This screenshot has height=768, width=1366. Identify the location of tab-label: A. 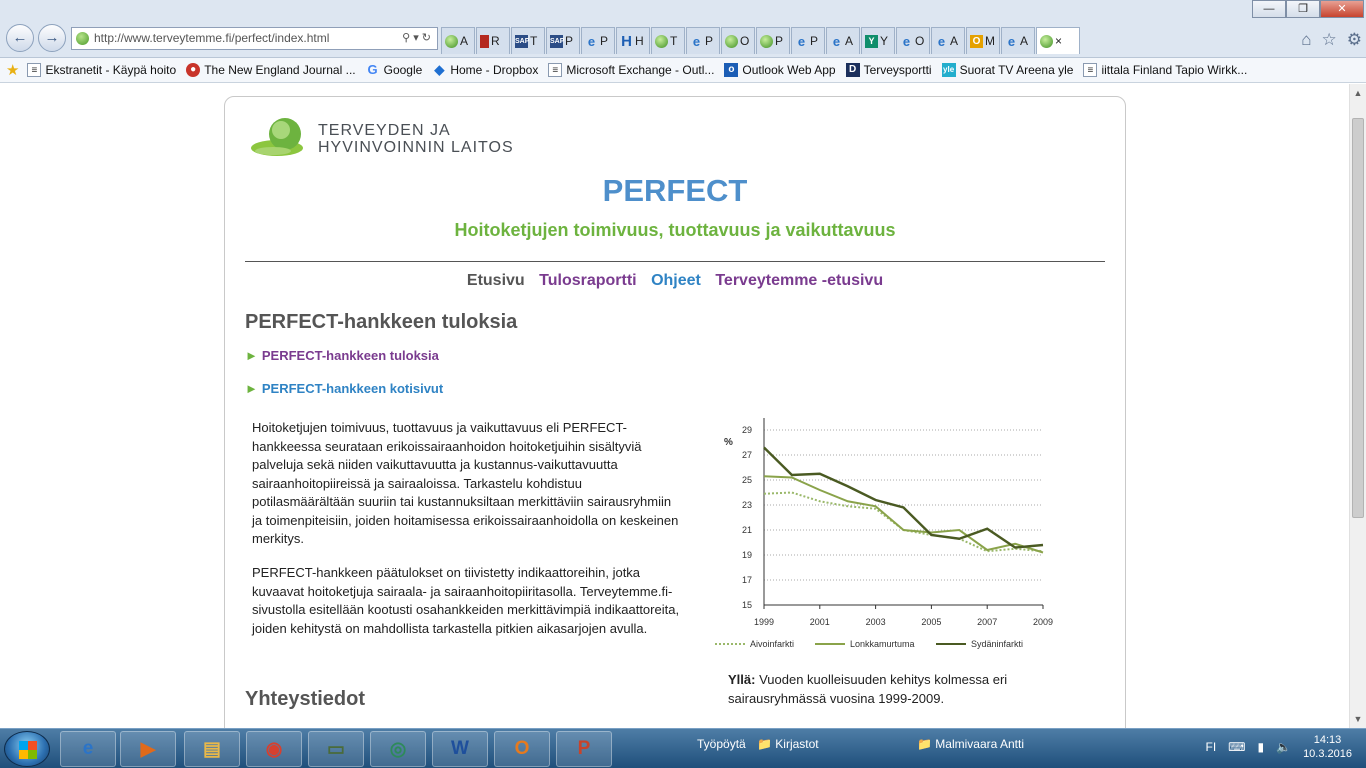
(954, 41).